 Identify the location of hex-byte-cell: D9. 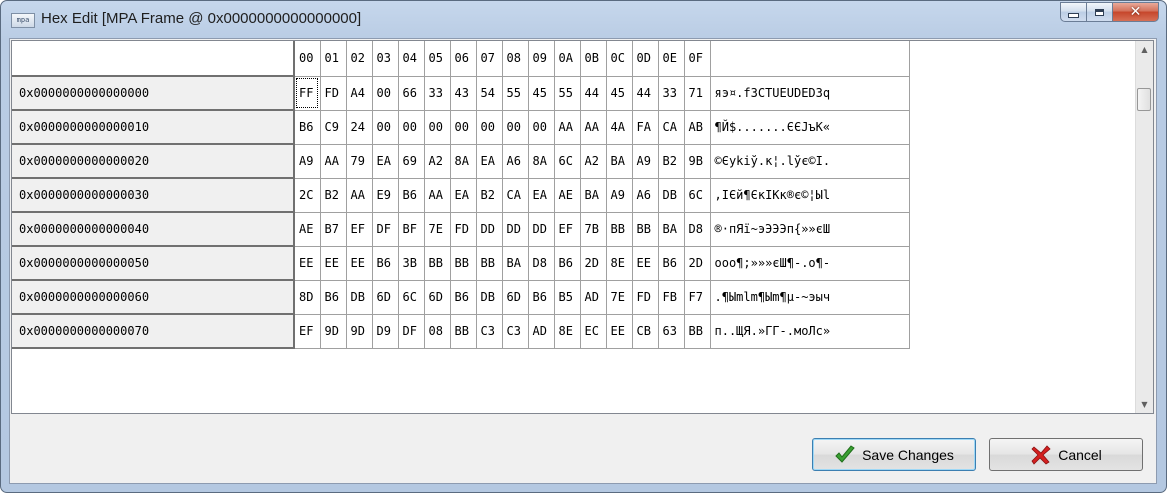
(385, 331).